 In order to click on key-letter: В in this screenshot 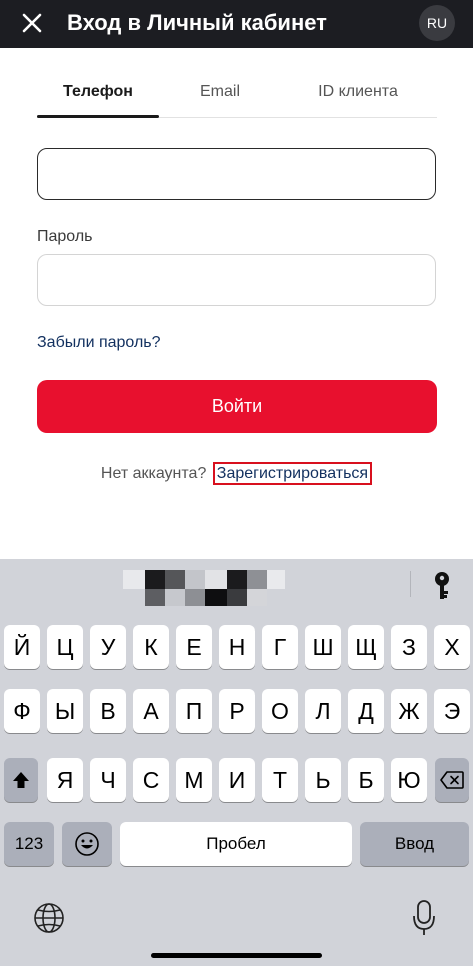, I will do `click(108, 711)`.